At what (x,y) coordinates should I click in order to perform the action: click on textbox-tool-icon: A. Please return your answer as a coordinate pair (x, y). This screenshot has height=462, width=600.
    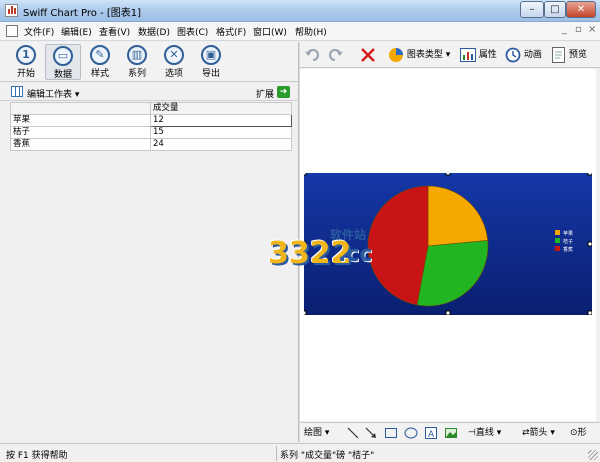
    Looking at the image, I should click on (431, 433).